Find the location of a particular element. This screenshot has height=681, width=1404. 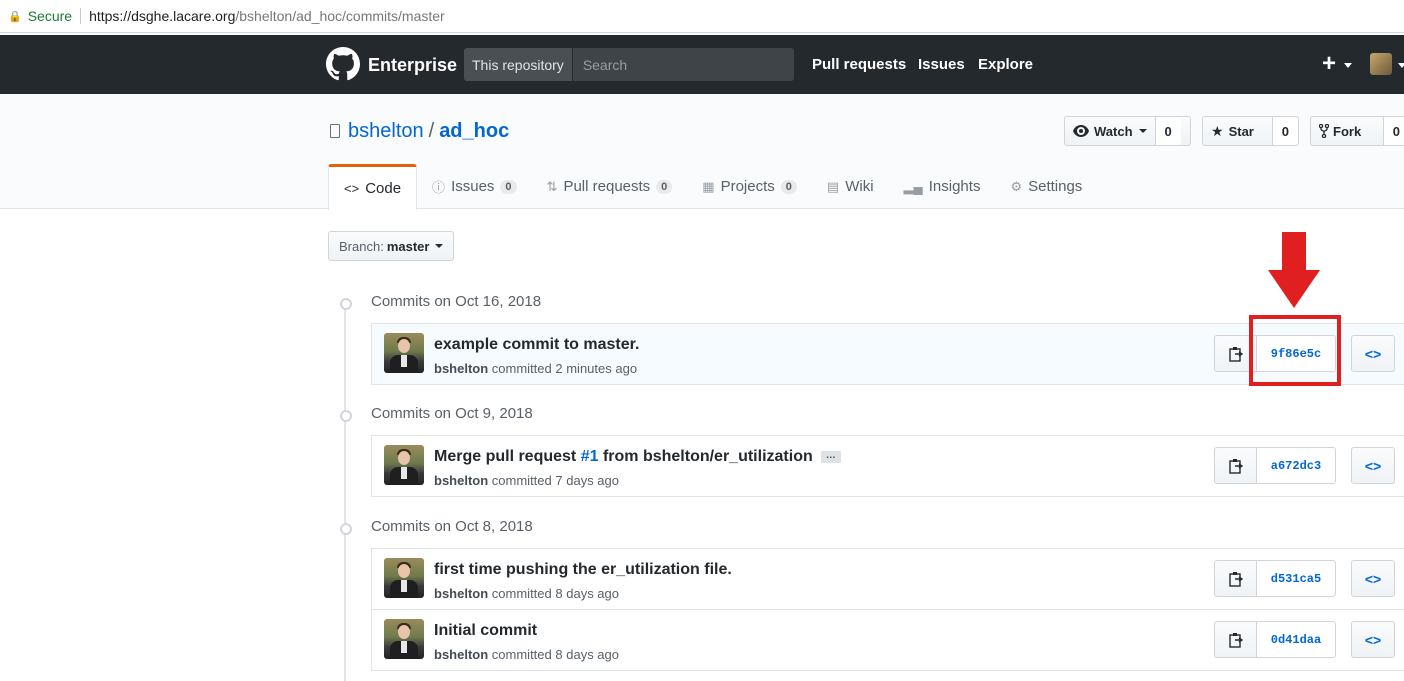

tab-pull-requests: ⇅ Pull requests 0 is located at coordinates (610, 186).